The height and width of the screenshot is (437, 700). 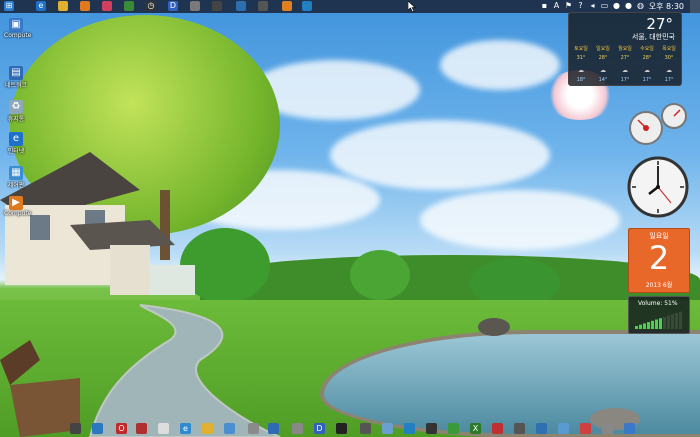 What do you see at coordinates (603, 80) in the screenshot?
I see `forecast-low: 14°` at bounding box center [603, 80].